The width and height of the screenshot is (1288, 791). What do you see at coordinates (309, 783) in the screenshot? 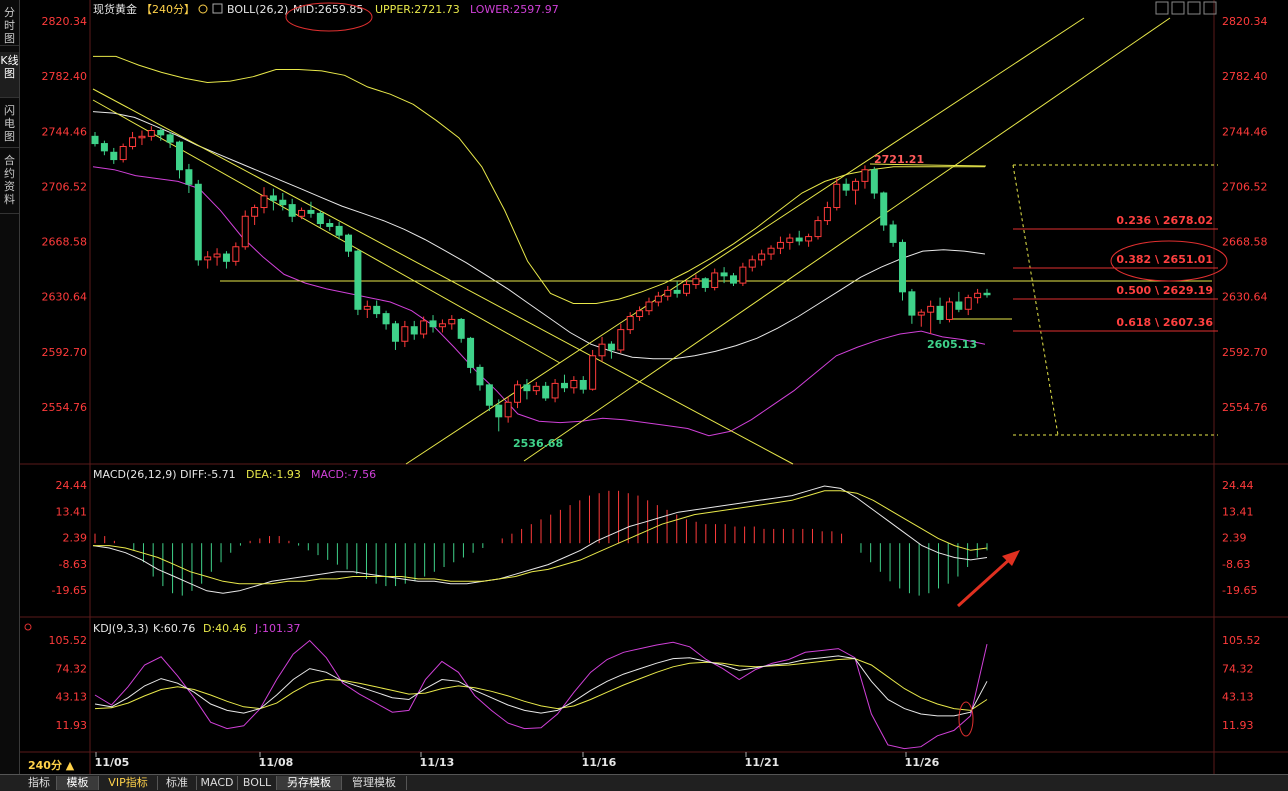
I see `tab-save-template: 另存模板` at bounding box center [309, 783].